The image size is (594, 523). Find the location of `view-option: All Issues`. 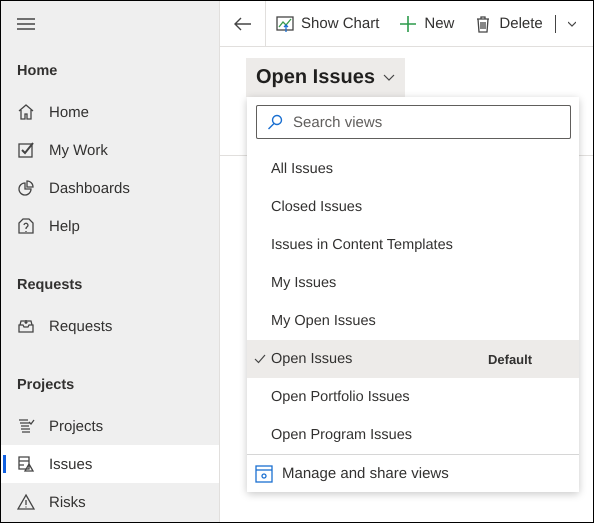

view-option: All Issues is located at coordinates (413, 169).